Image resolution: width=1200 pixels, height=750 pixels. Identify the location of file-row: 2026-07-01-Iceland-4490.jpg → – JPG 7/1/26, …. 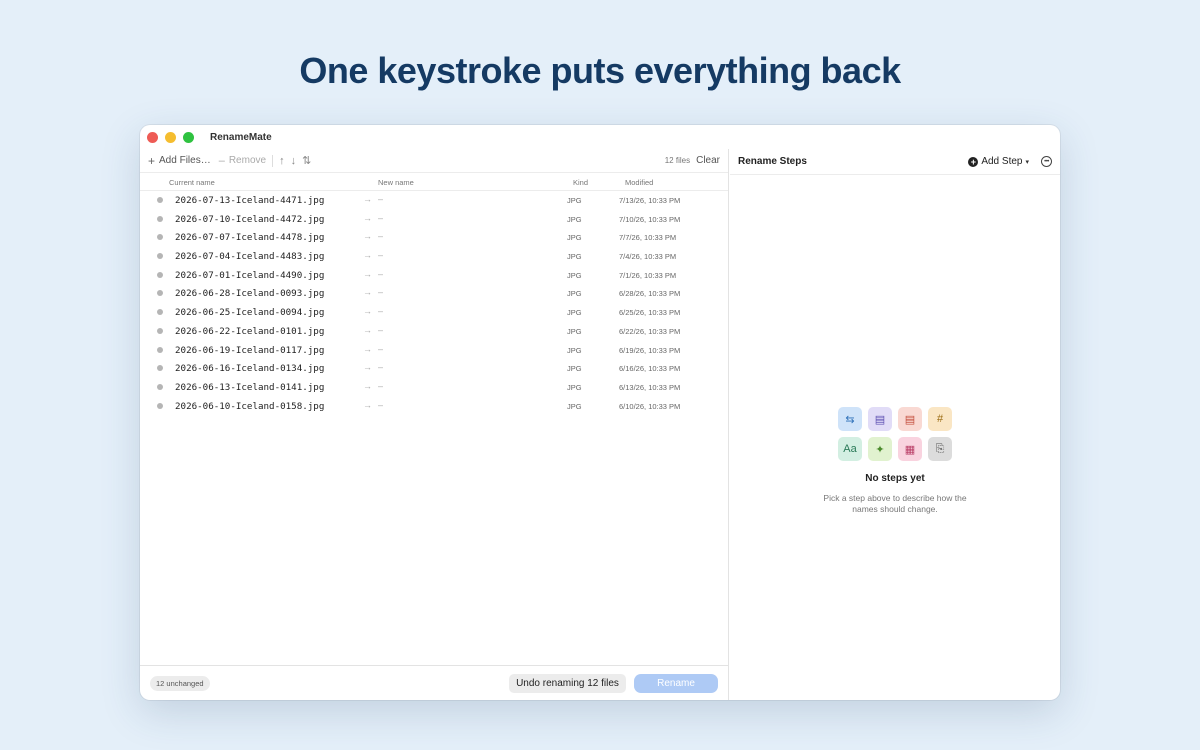
(434, 275).